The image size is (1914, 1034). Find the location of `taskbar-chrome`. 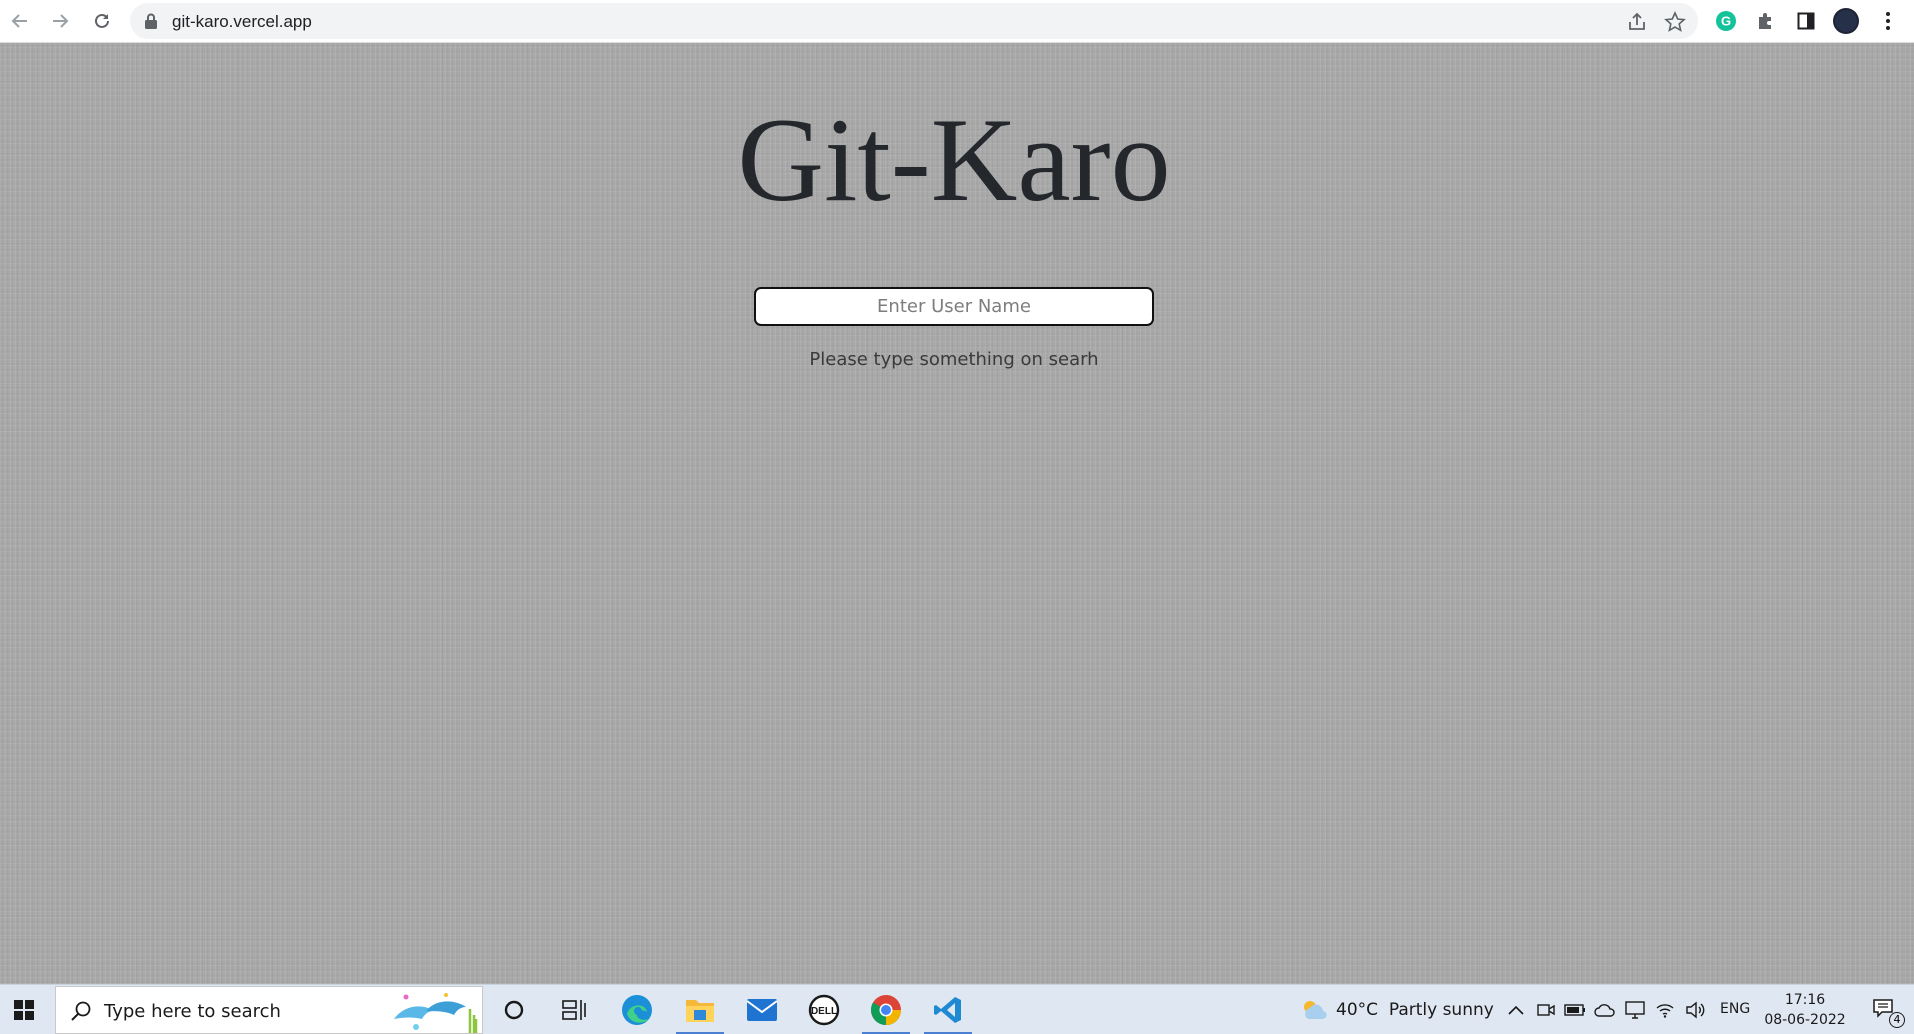

taskbar-chrome is located at coordinates (886, 1009).